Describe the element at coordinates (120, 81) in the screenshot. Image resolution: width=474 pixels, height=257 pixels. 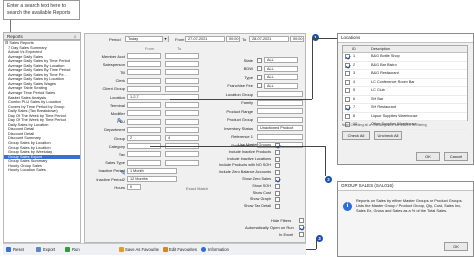
I see `filter-label-3: Clerk` at that location.